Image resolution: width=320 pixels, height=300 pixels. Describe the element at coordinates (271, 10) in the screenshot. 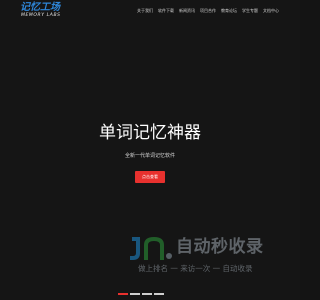

I see `nav-item-docs: 文档中心` at that location.